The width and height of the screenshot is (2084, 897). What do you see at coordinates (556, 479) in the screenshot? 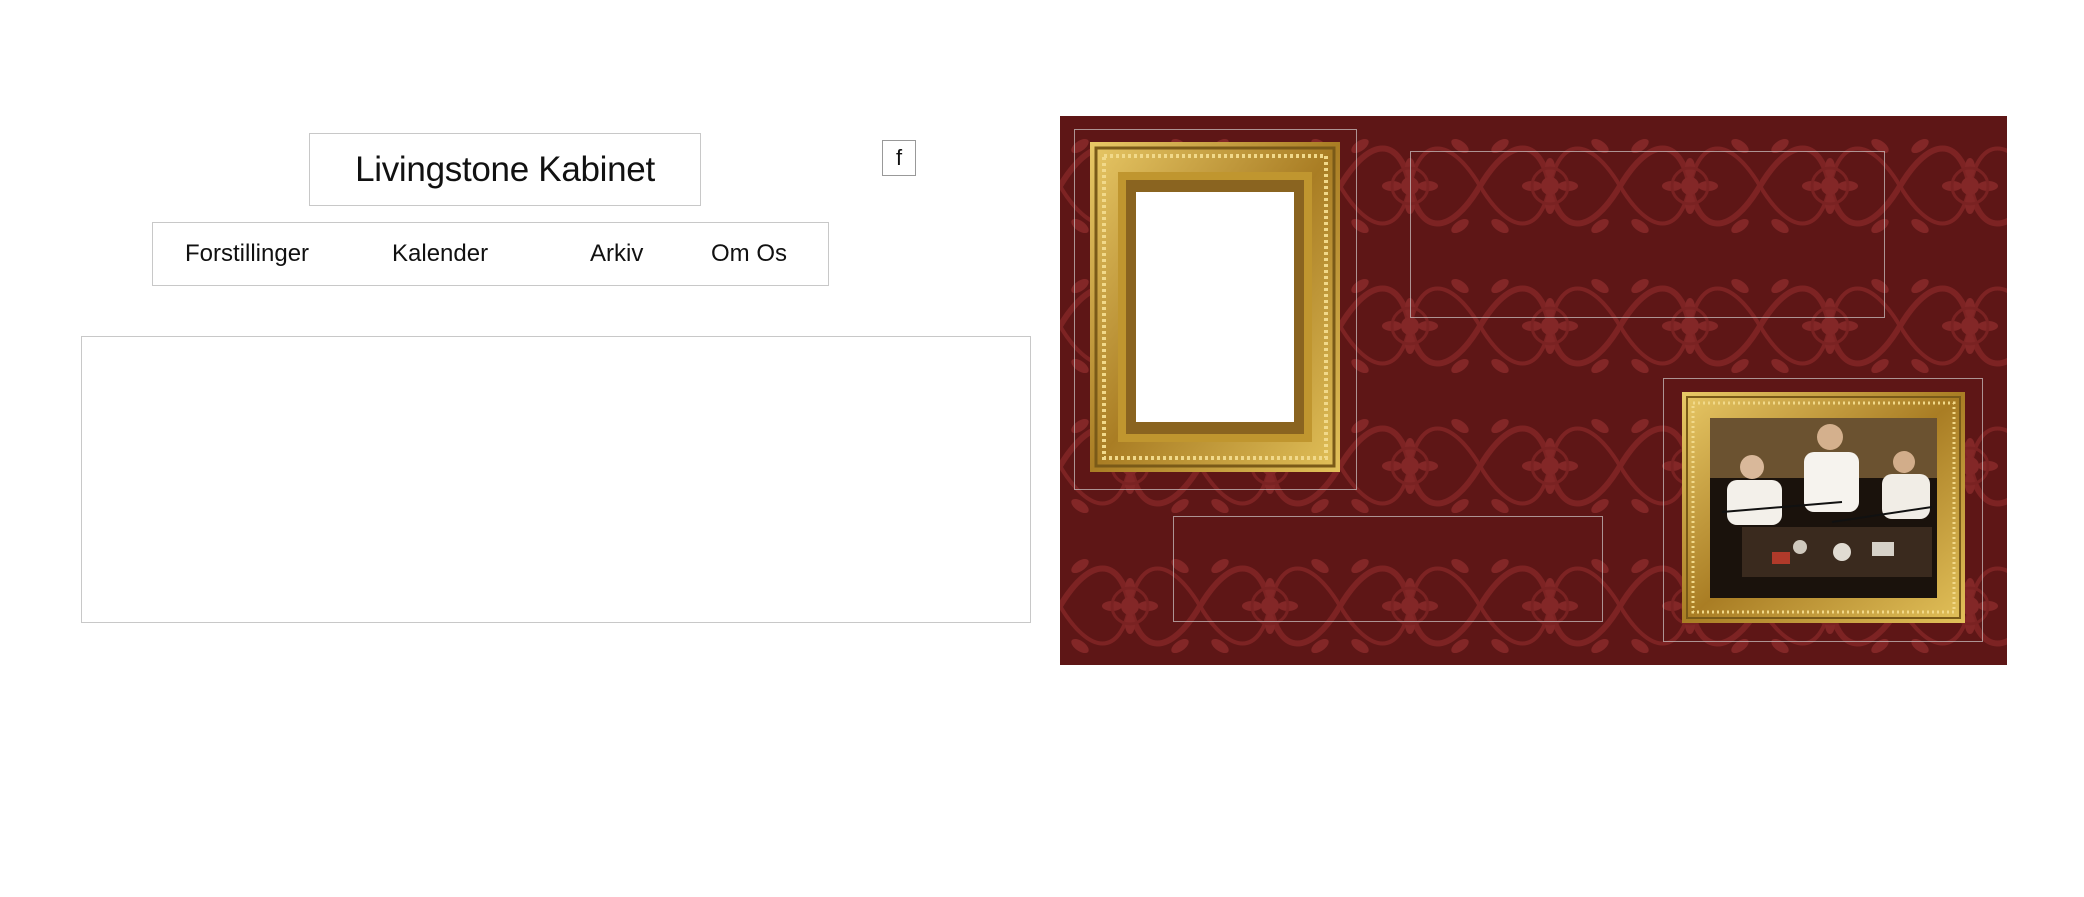
I see `content-panel` at bounding box center [556, 479].